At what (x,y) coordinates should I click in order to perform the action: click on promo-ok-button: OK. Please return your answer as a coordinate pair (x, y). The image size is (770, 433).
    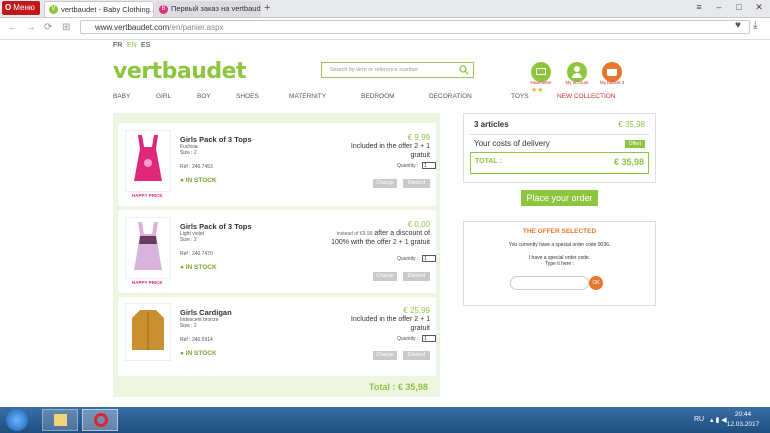
    Looking at the image, I should click on (596, 283).